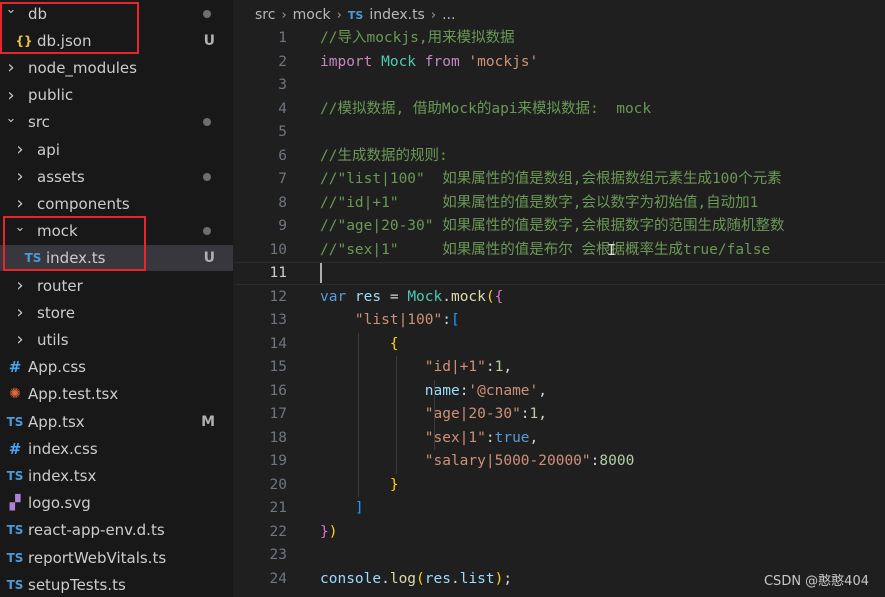 The image size is (885, 597). What do you see at coordinates (485, 110) in the screenshot?
I see `line-code: //模拟数据, 借助Mock的api来模拟数据: mock` at bounding box center [485, 110].